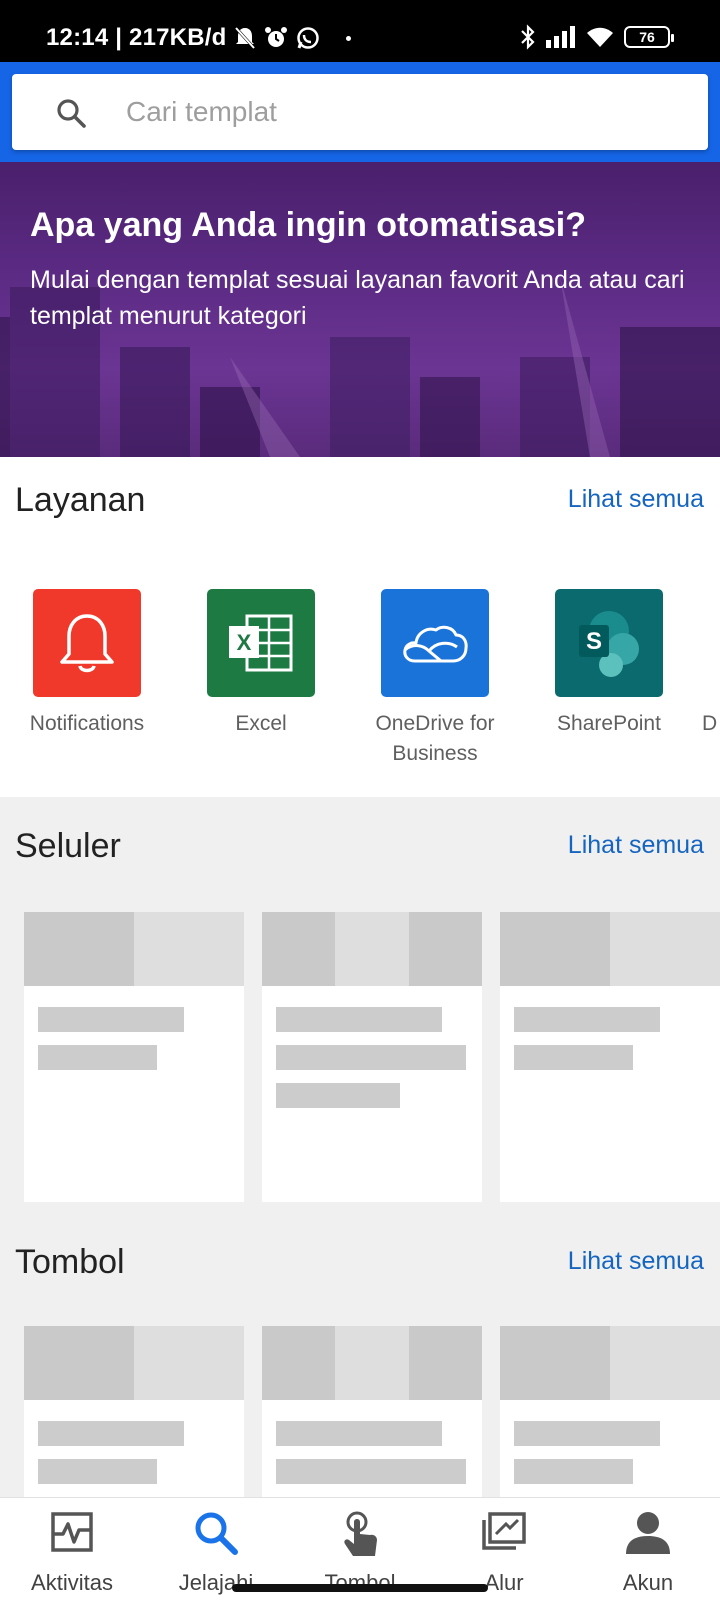 The width and height of the screenshot is (720, 1600). Describe the element at coordinates (261, 723) in the screenshot. I see `service-label: Excel` at that location.